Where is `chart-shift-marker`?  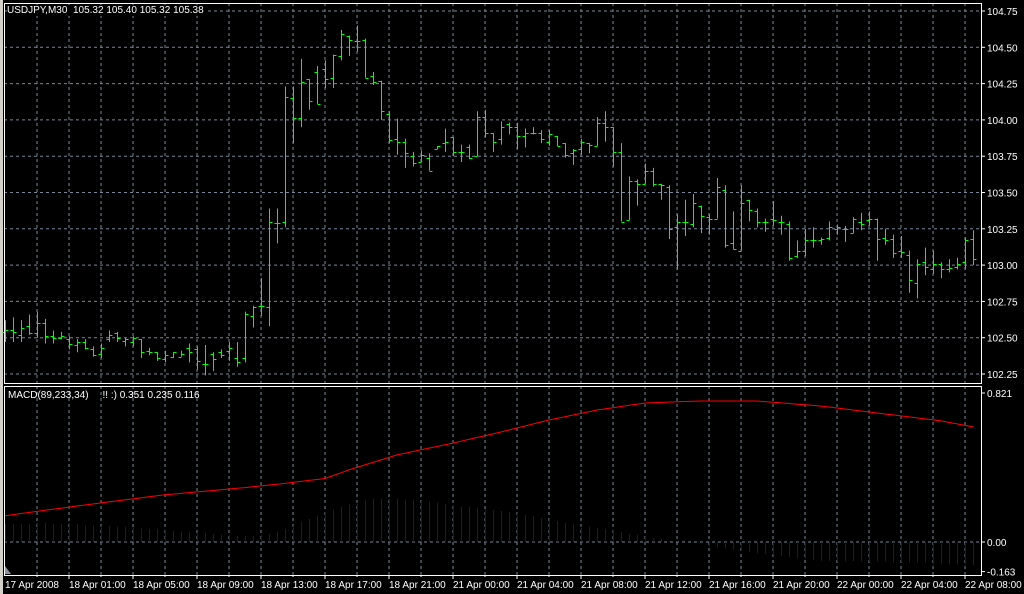
chart-shift-marker is located at coordinates (8, 570).